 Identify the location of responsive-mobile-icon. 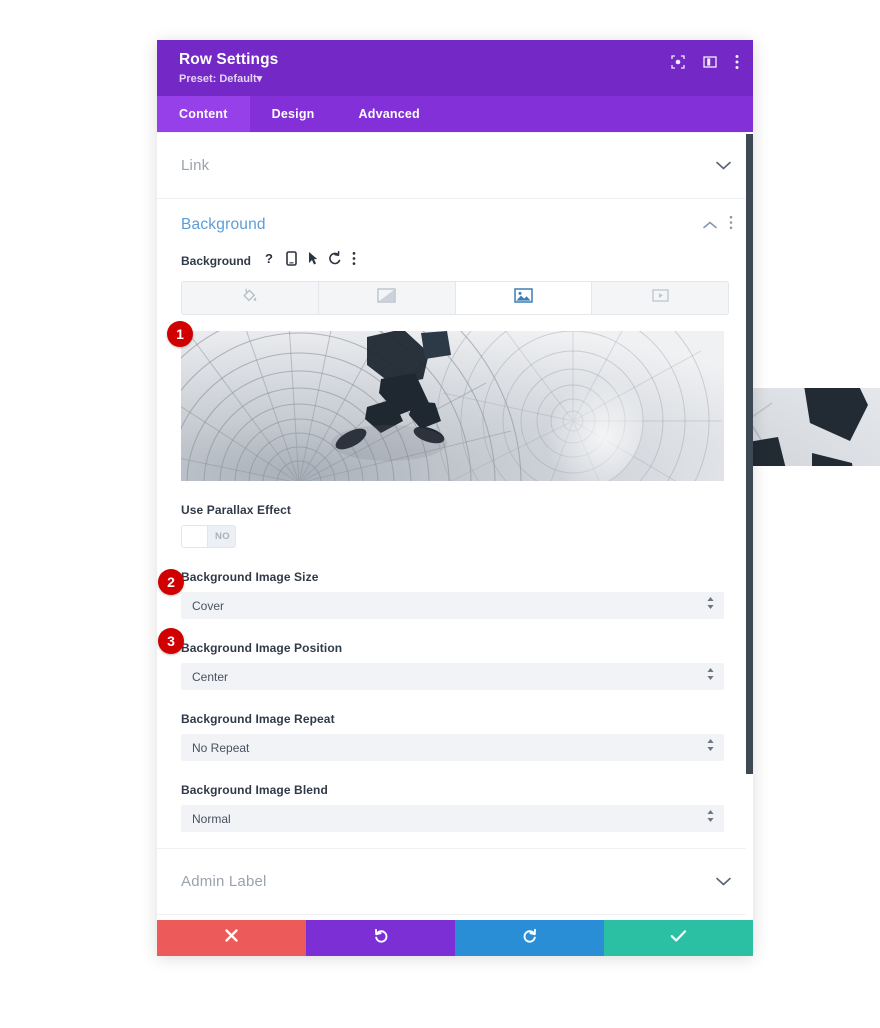
(291, 261).